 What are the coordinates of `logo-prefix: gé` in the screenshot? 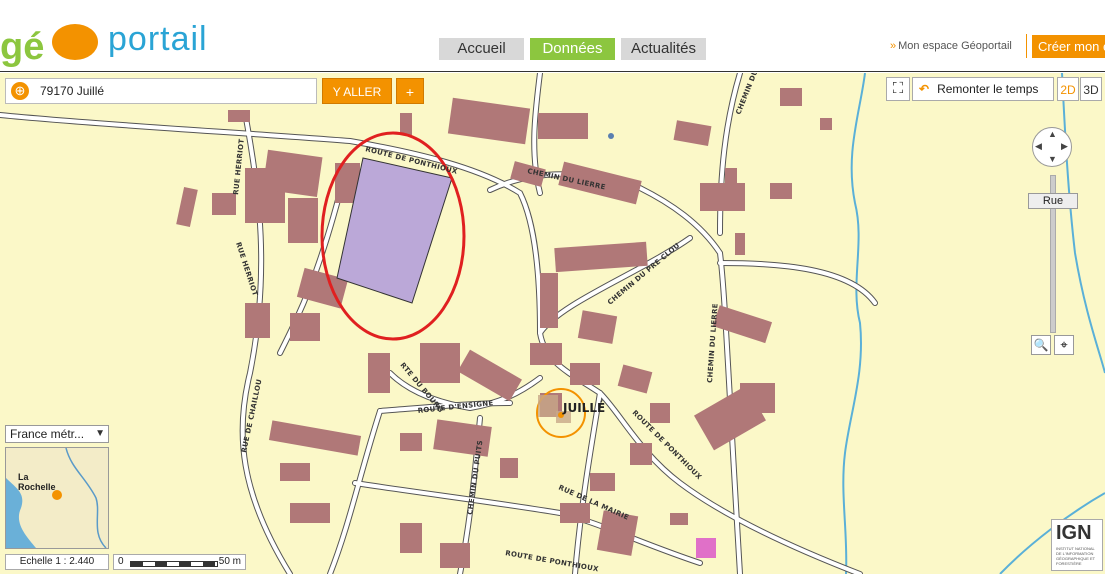 It's located at (22, 47).